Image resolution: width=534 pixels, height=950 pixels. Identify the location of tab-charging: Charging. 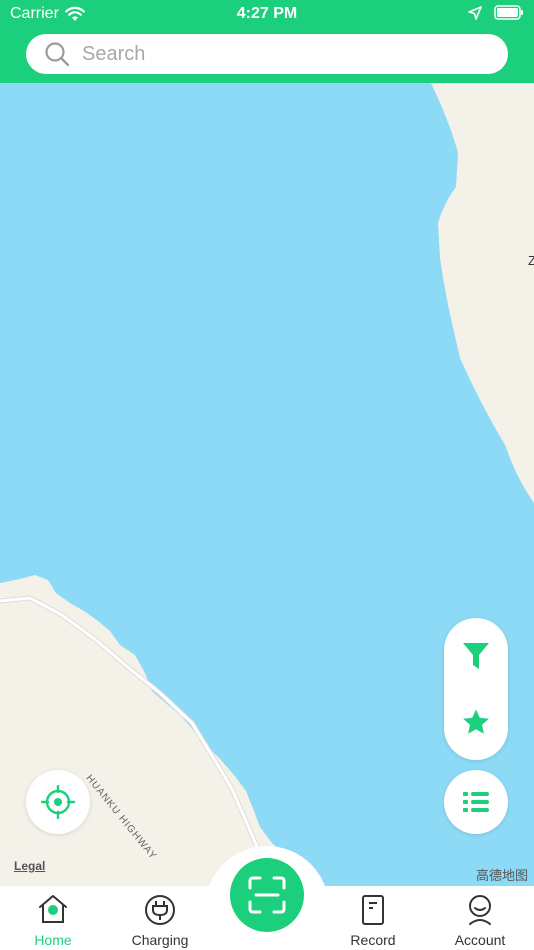
(160, 918).